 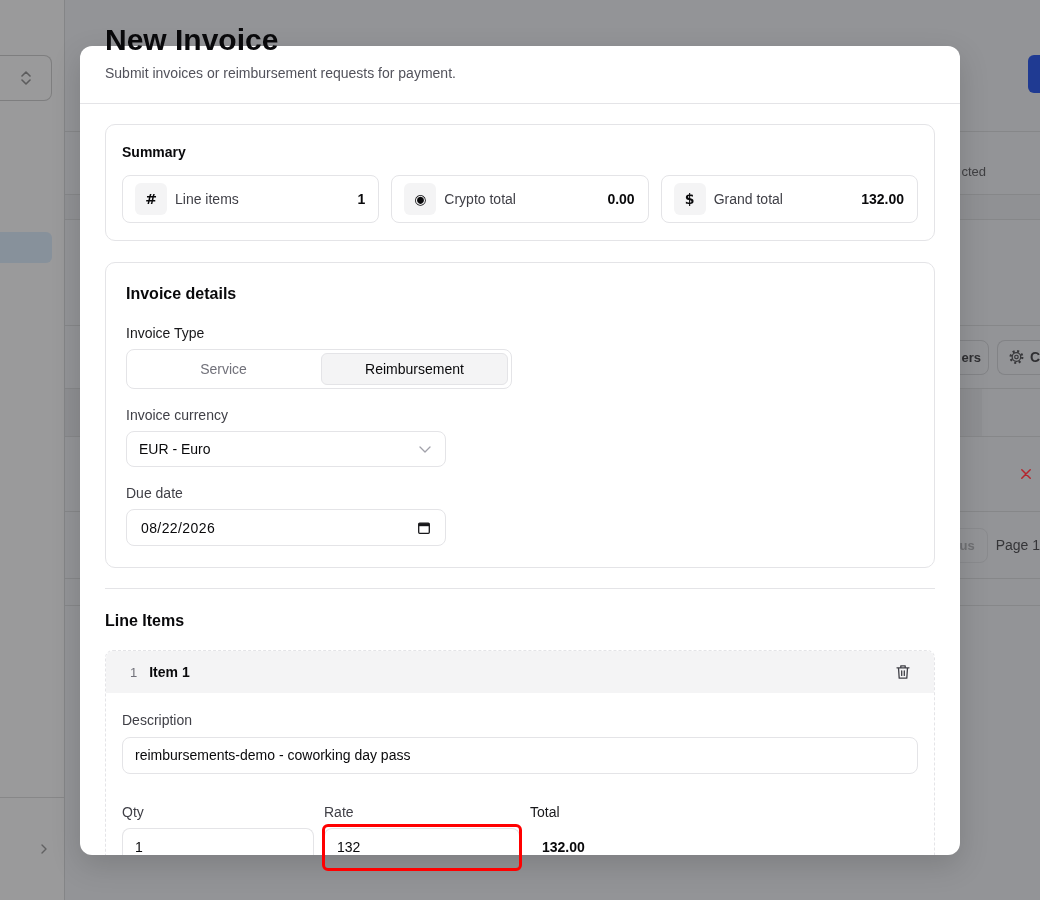 What do you see at coordinates (973, 171) in the screenshot?
I see `selection-text: cted` at bounding box center [973, 171].